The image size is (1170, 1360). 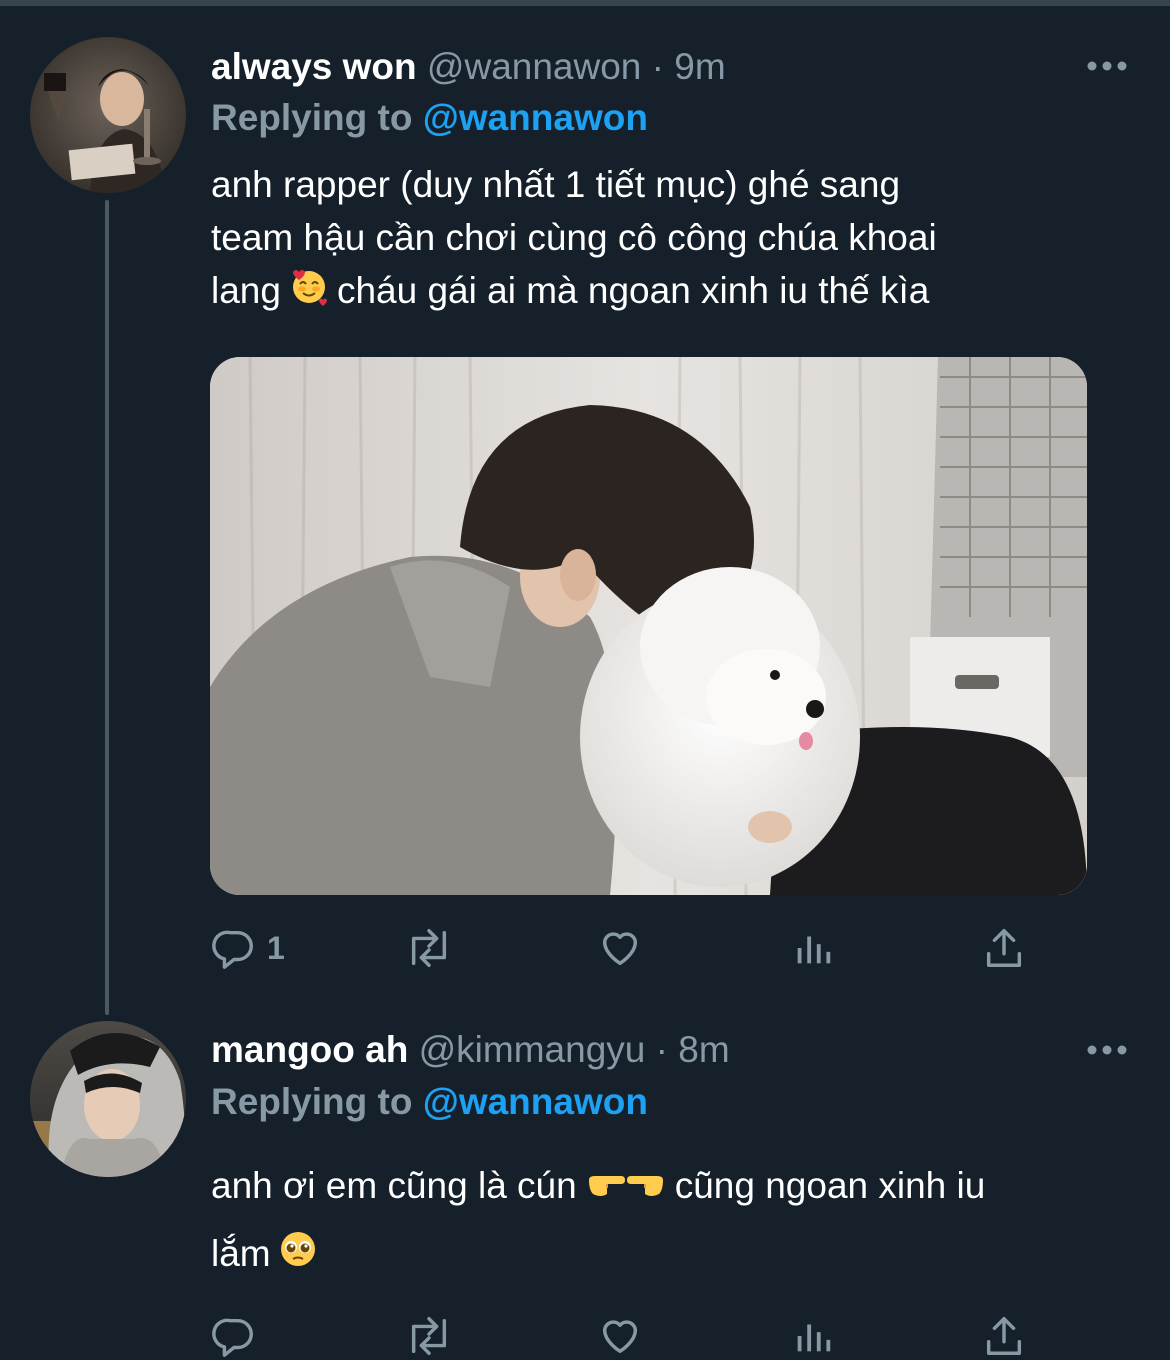 I want to click on backhand-index-pointing-right-icon, so click(x=605, y=1188).